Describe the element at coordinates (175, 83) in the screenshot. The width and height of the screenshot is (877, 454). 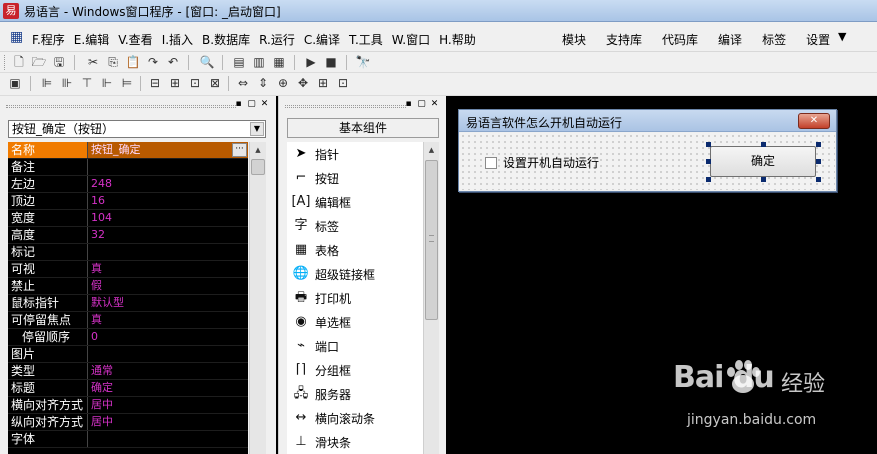
I see `same-height-icon: ⊞` at that location.